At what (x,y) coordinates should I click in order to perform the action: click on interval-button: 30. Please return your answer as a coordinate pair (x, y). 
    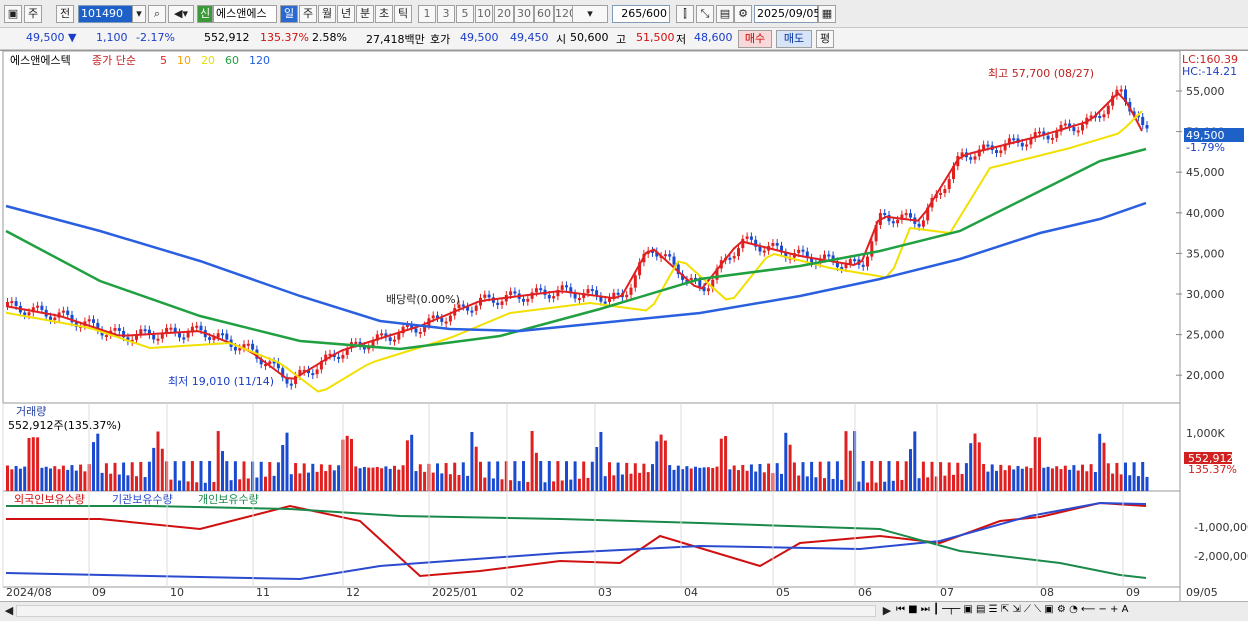
    Looking at the image, I should click on (524, 14).